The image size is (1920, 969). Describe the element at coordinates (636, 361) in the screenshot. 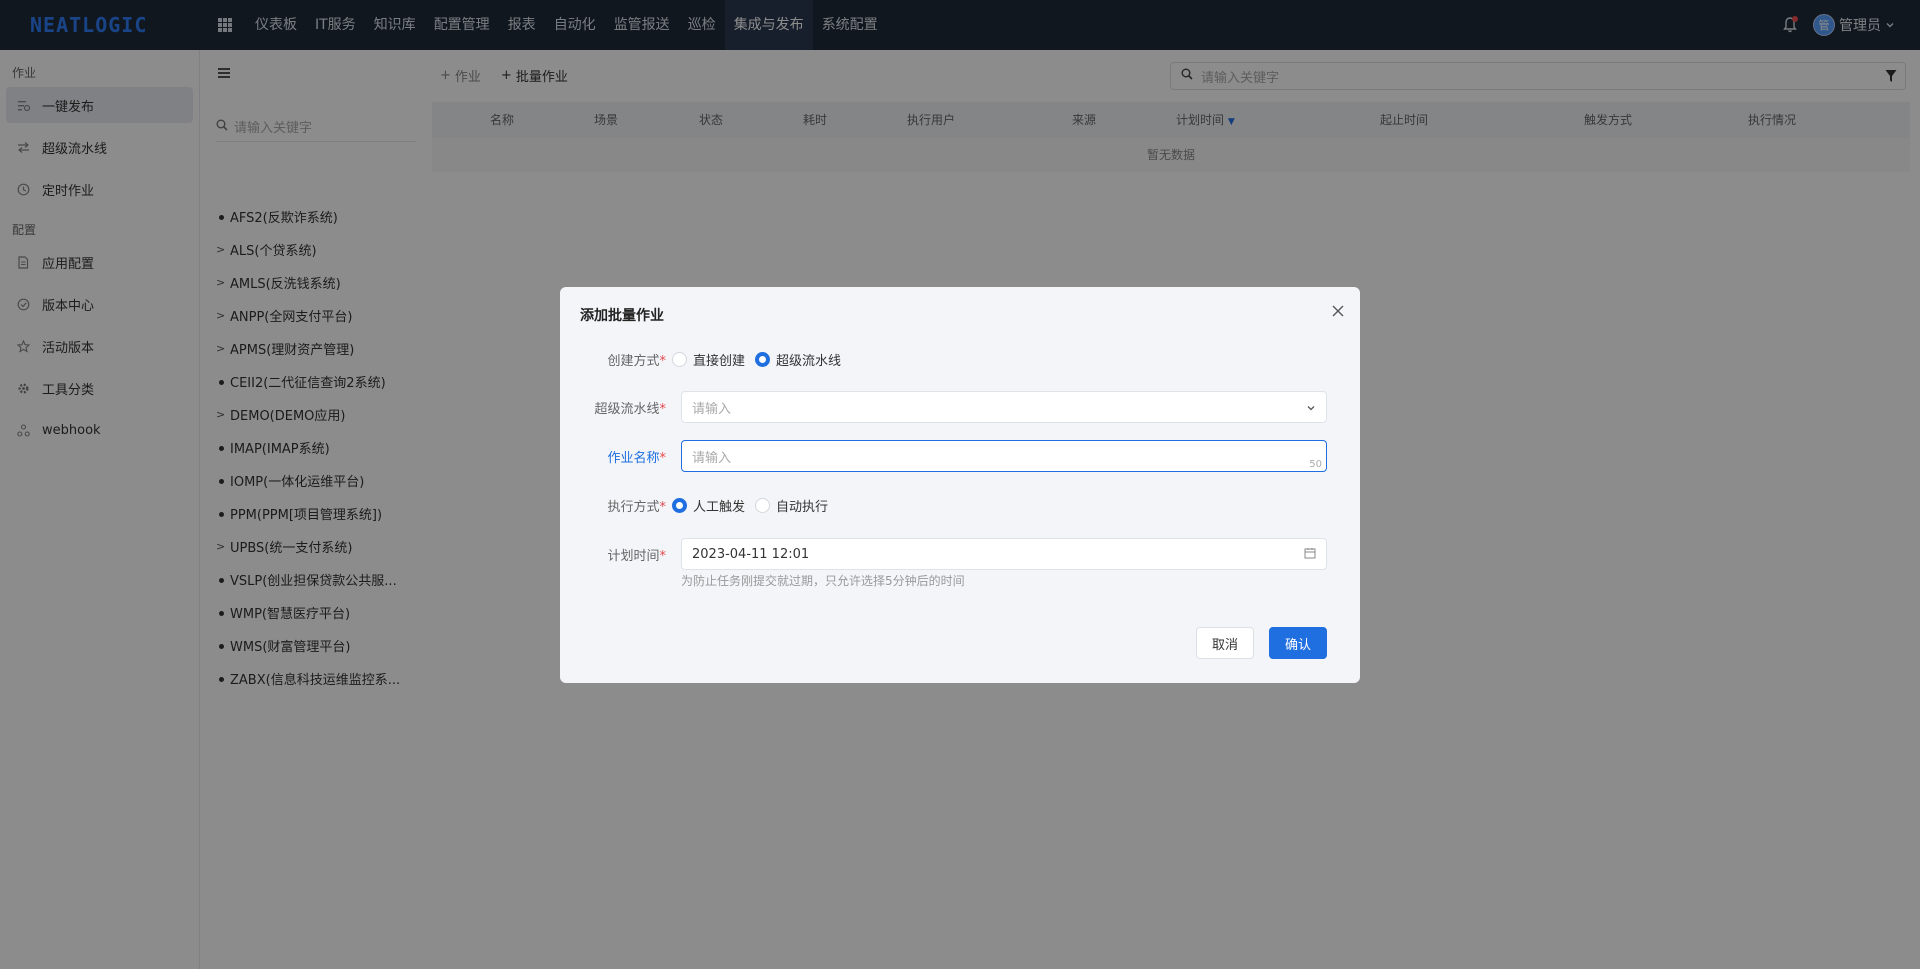

I see `create-mode-label: 创建方式*` at that location.